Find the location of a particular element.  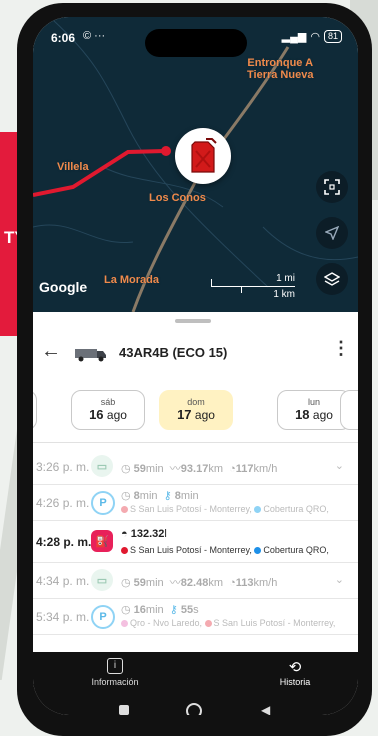

system-navigation-bar: ◀ is located at coordinates (195, 709).